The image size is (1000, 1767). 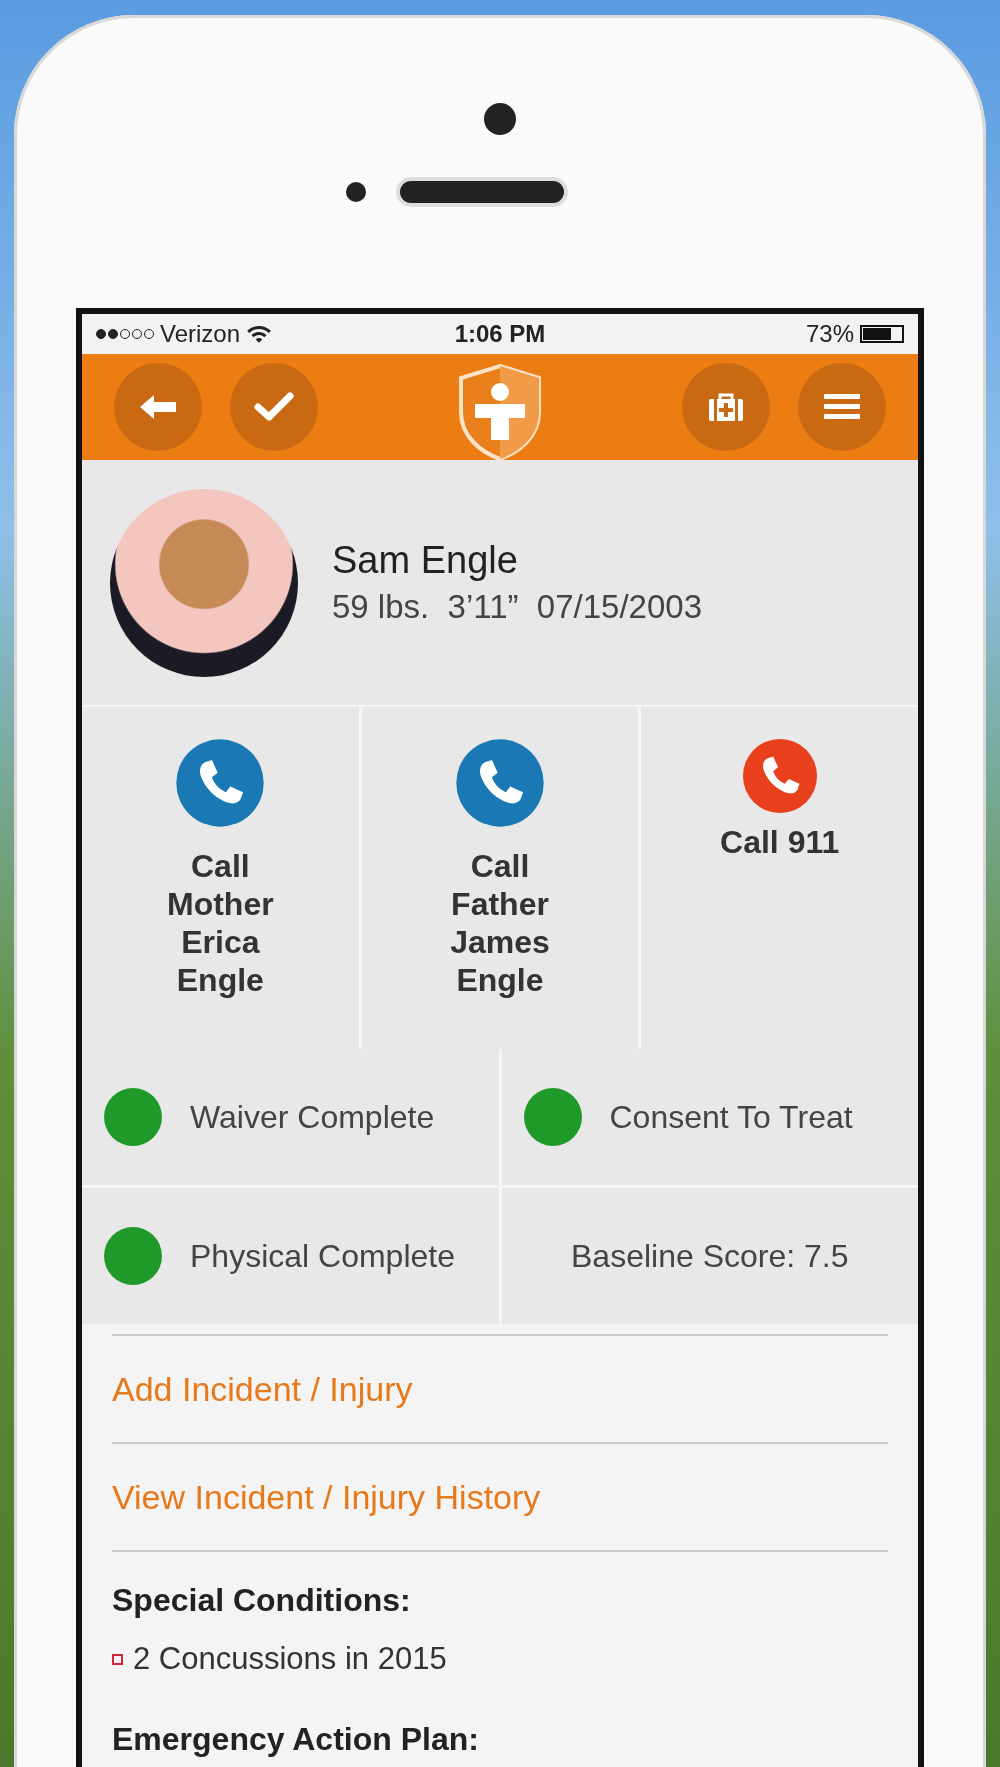 I want to click on player-name: Sam Engle, so click(x=425, y=560).